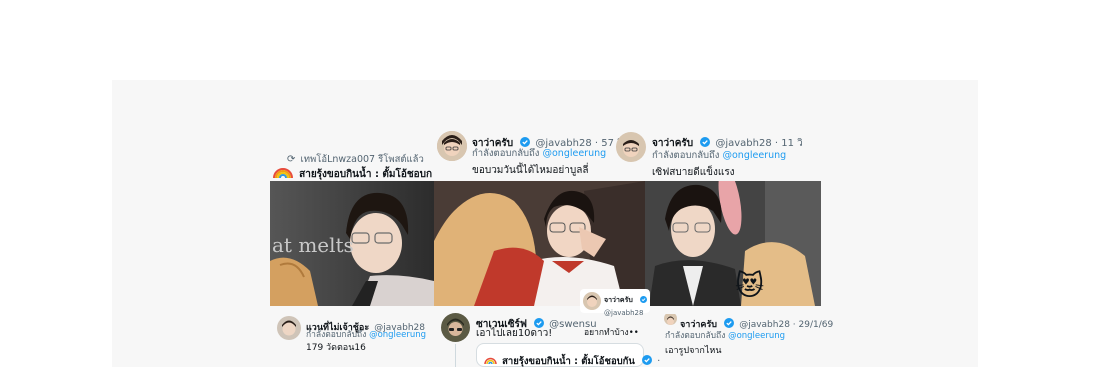 The width and height of the screenshot is (1101, 367). I want to click on photo-right: 😻, so click(733, 243).